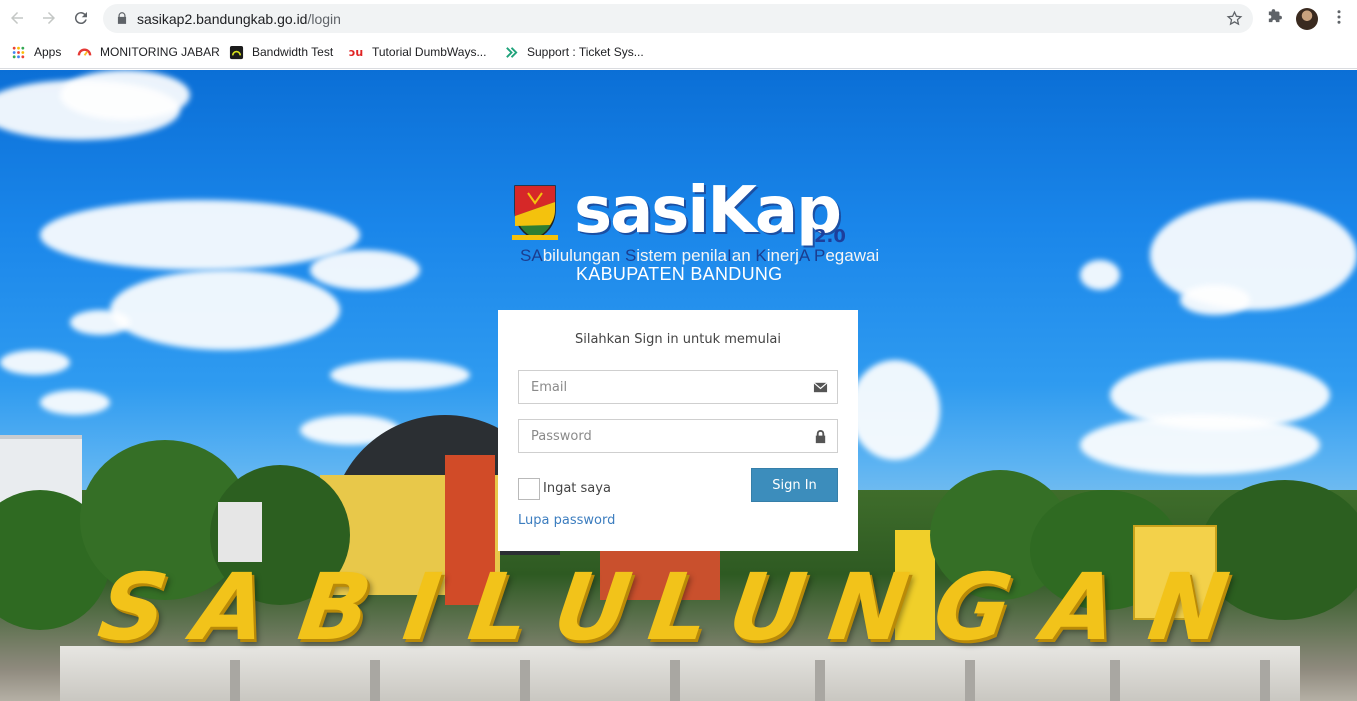 The height and width of the screenshot is (701, 1357). I want to click on bookmark-star-icon, so click(1234, 18).